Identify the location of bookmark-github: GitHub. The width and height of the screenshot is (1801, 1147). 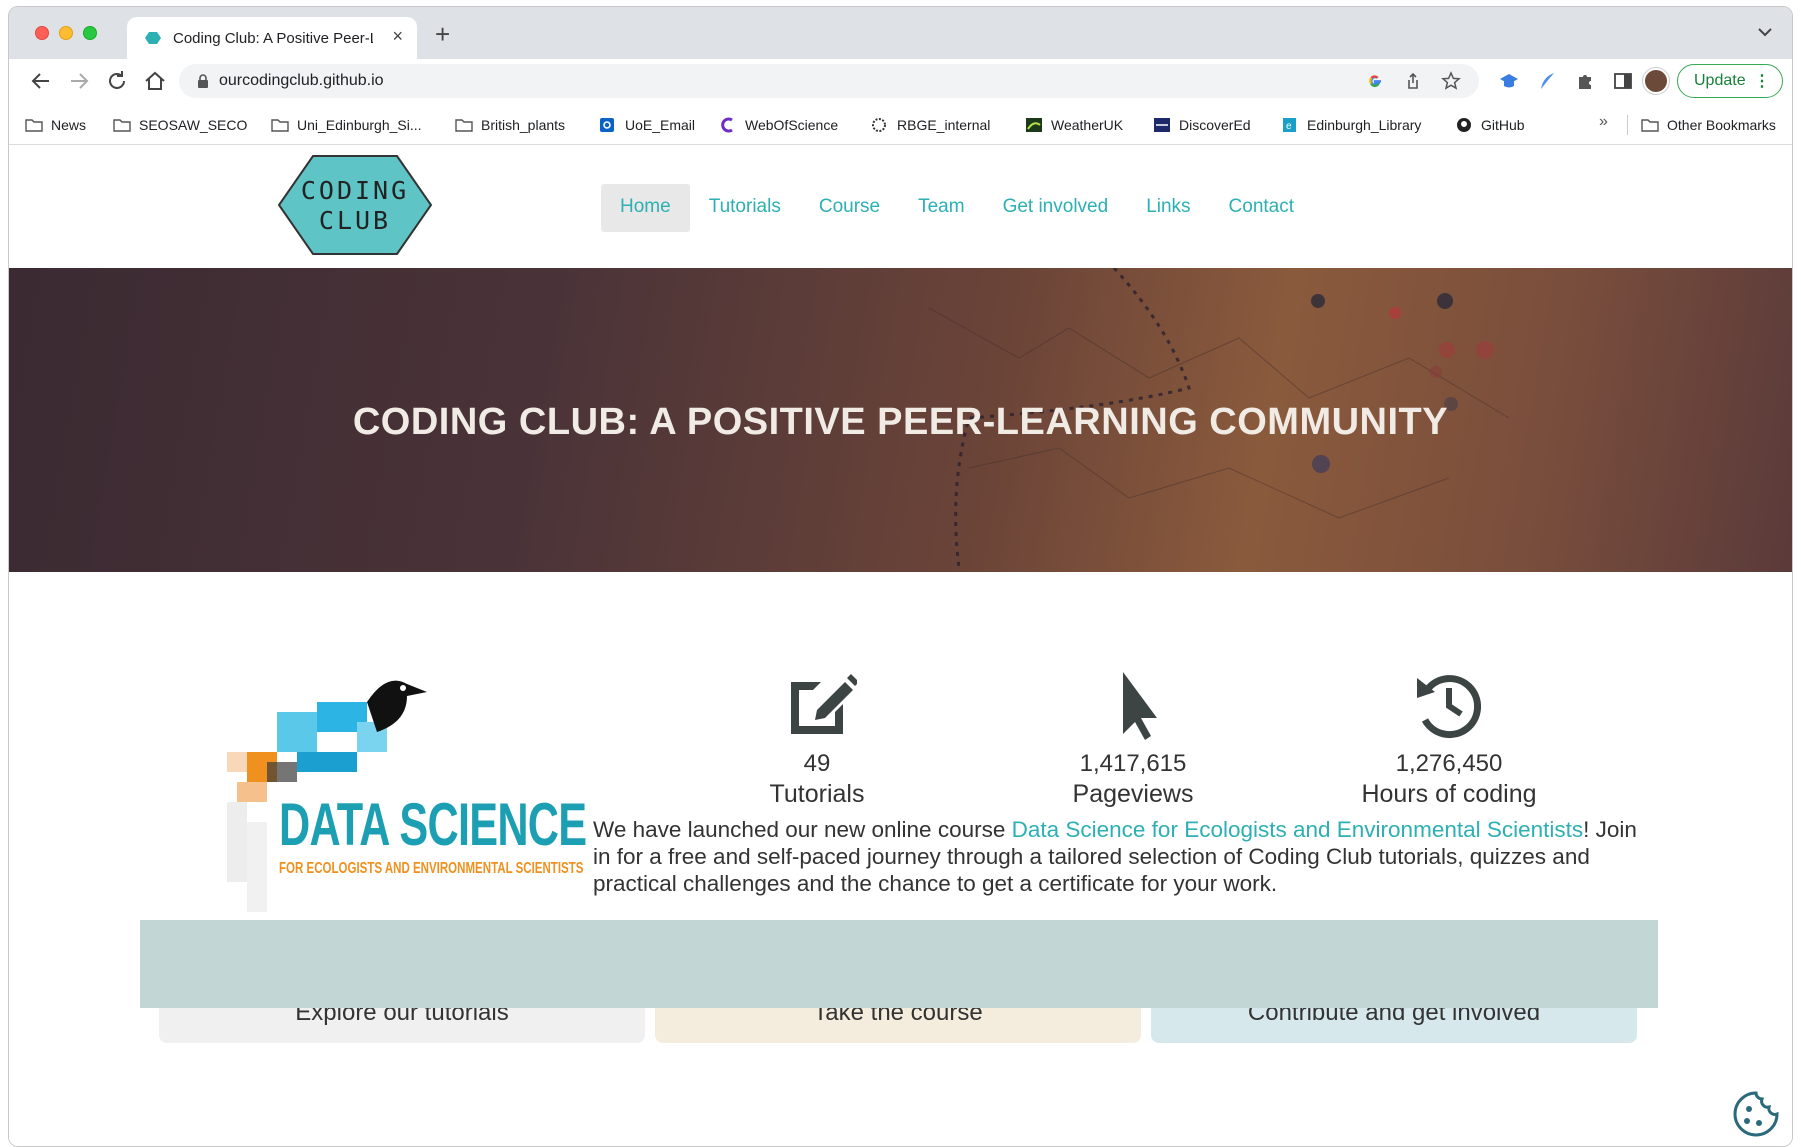
(1490, 125).